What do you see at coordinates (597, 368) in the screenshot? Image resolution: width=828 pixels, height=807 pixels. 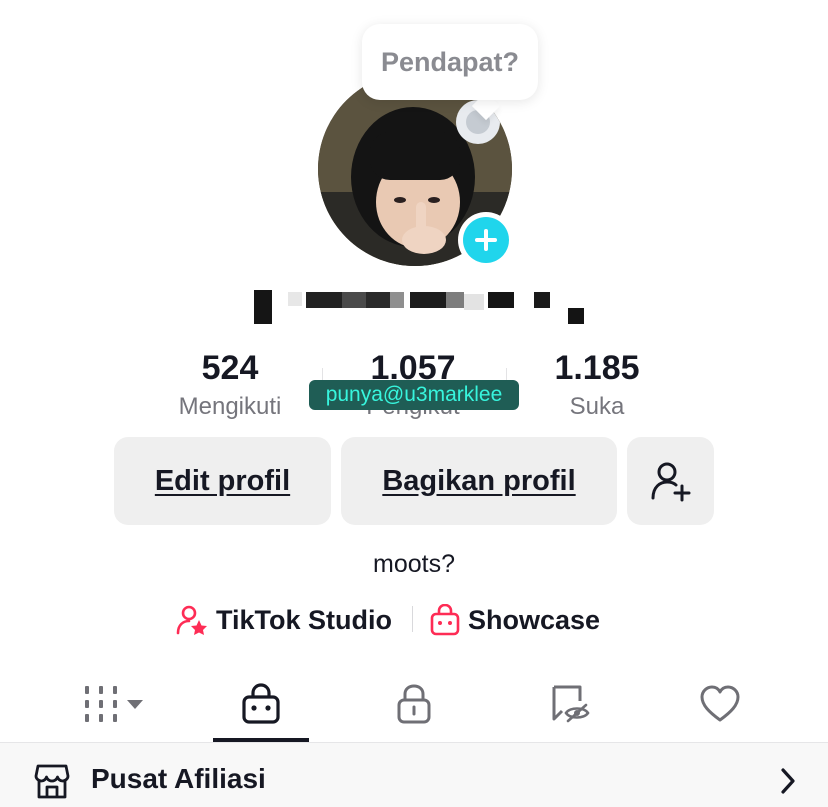 I see `likes-count: 1.185` at bounding box center [597, 368].